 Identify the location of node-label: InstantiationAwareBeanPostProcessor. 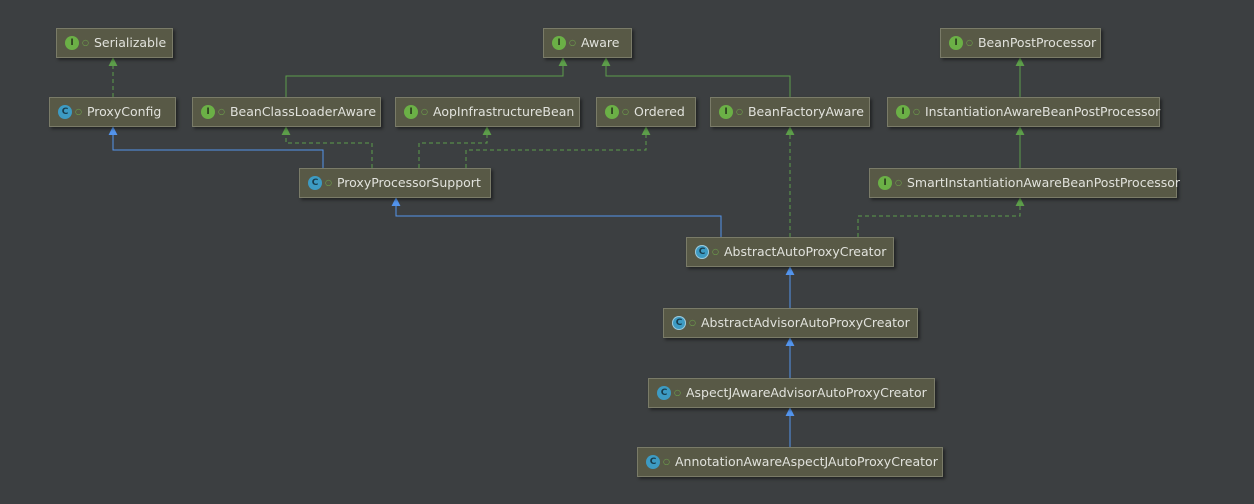
(1042, 111).